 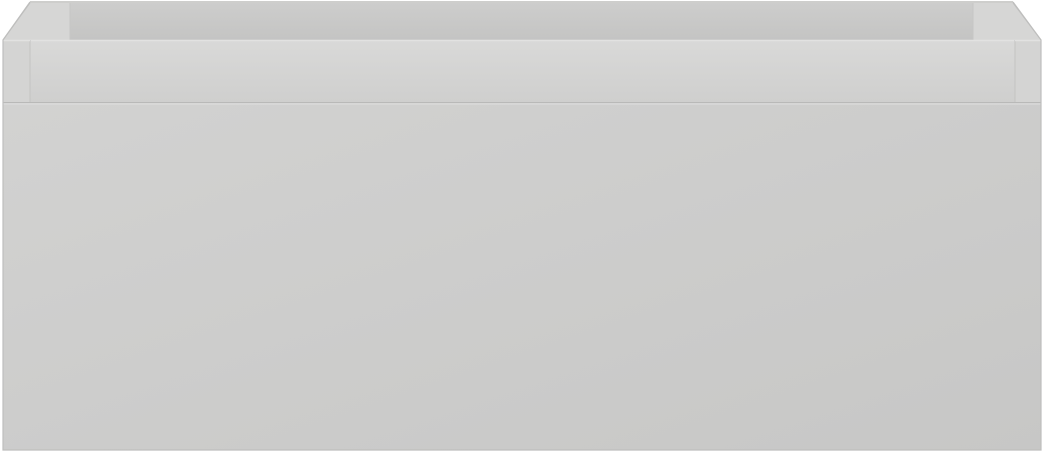 I want to click on inner-left-side, so click(x=36, y=21).